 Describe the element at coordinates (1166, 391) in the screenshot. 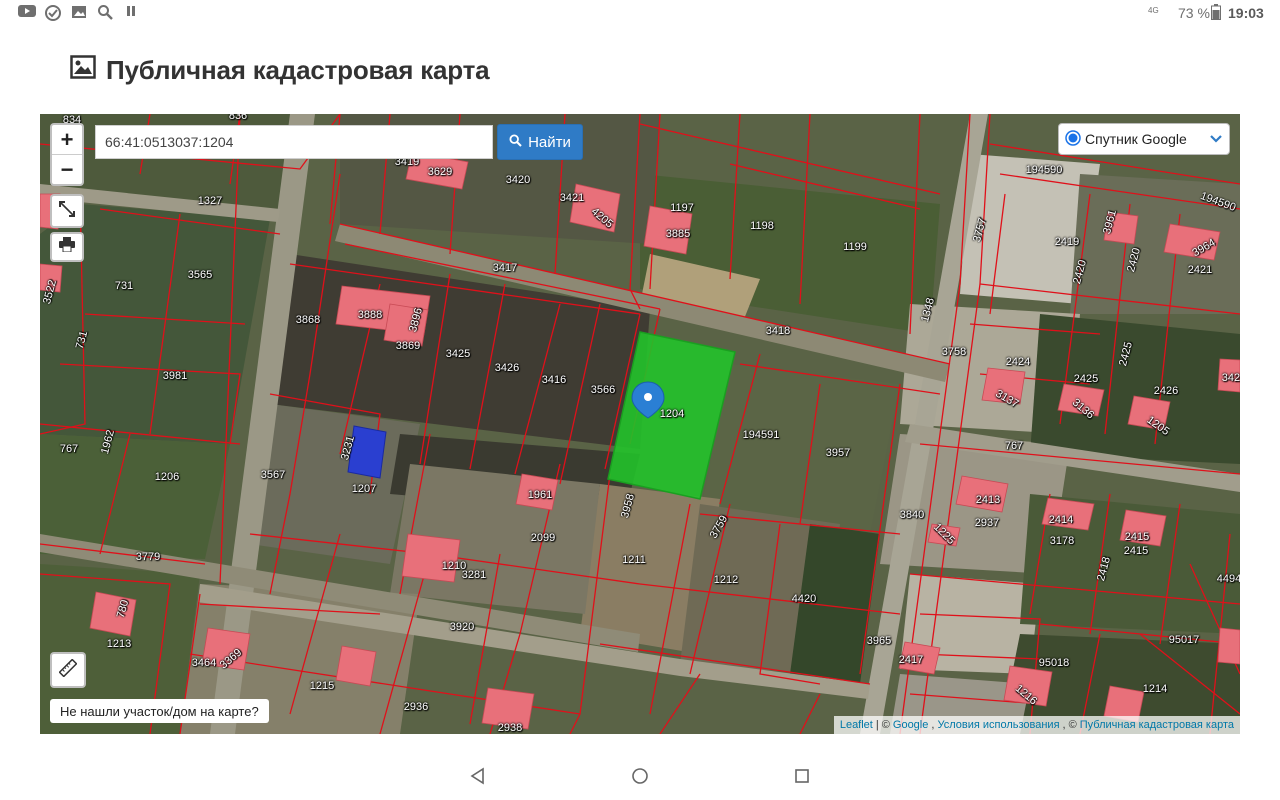

I see `parcel-label: 2426` at that location.